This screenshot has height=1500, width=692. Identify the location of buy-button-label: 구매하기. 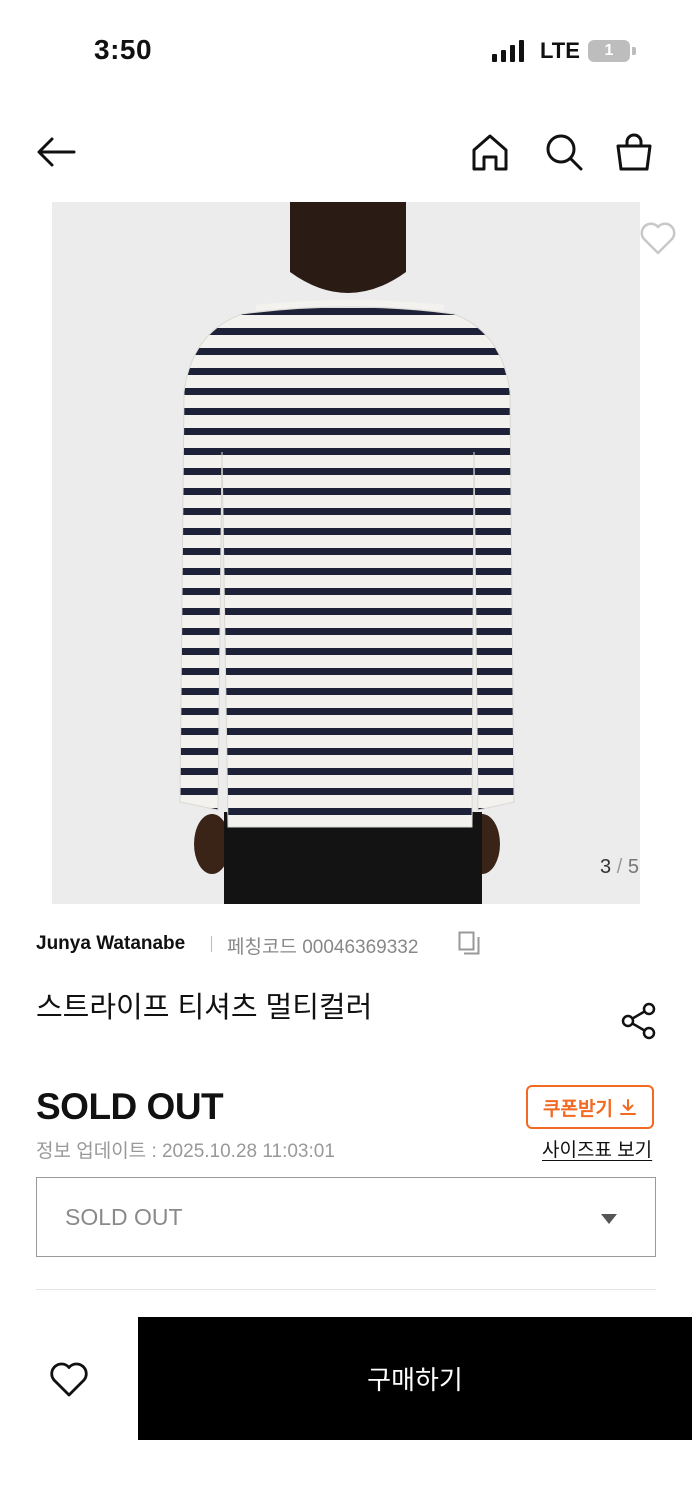
(415, 1380).